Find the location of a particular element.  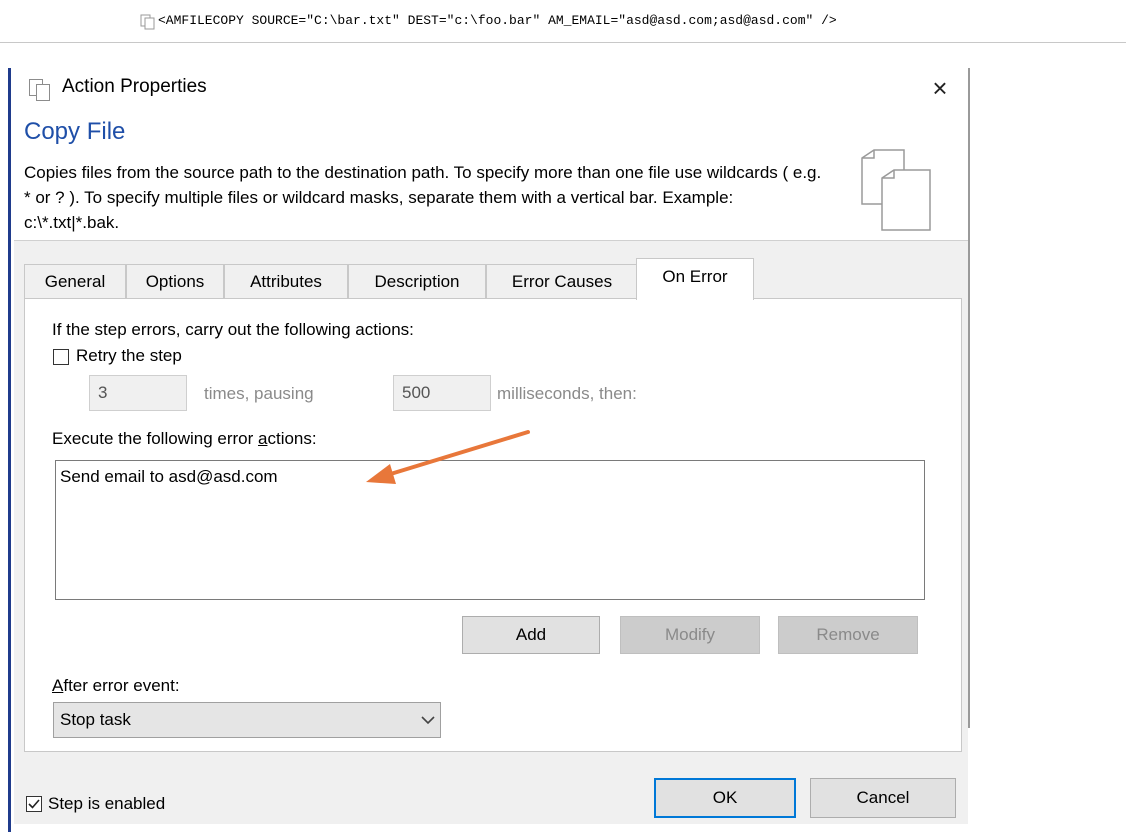

ok-button: OK is located at coordinates (725, 798).